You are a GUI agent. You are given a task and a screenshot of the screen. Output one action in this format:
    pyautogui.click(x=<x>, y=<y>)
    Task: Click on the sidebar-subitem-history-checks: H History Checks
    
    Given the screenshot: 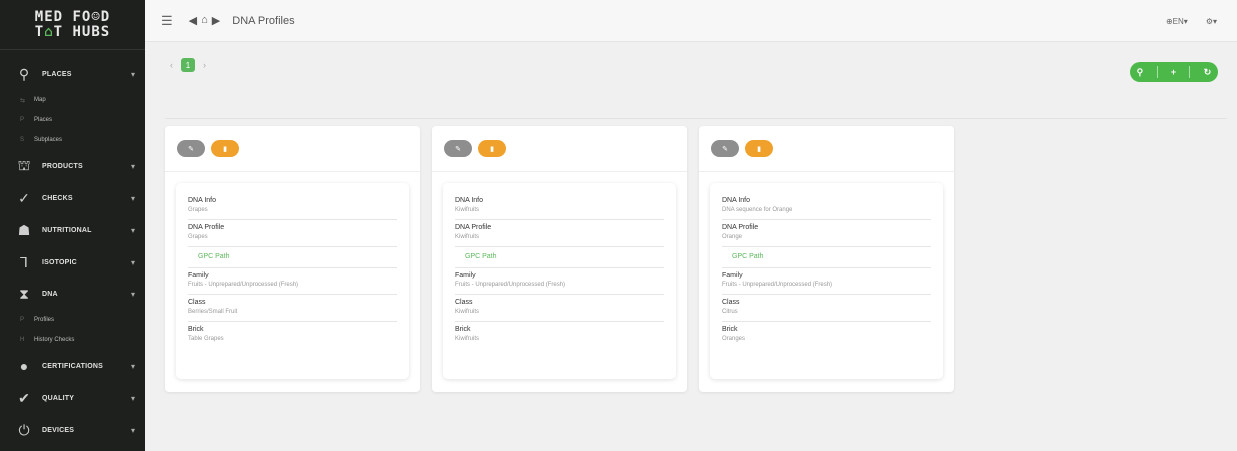 What is the action you would take?
    pyautogui.click(x=72, y=340)
    